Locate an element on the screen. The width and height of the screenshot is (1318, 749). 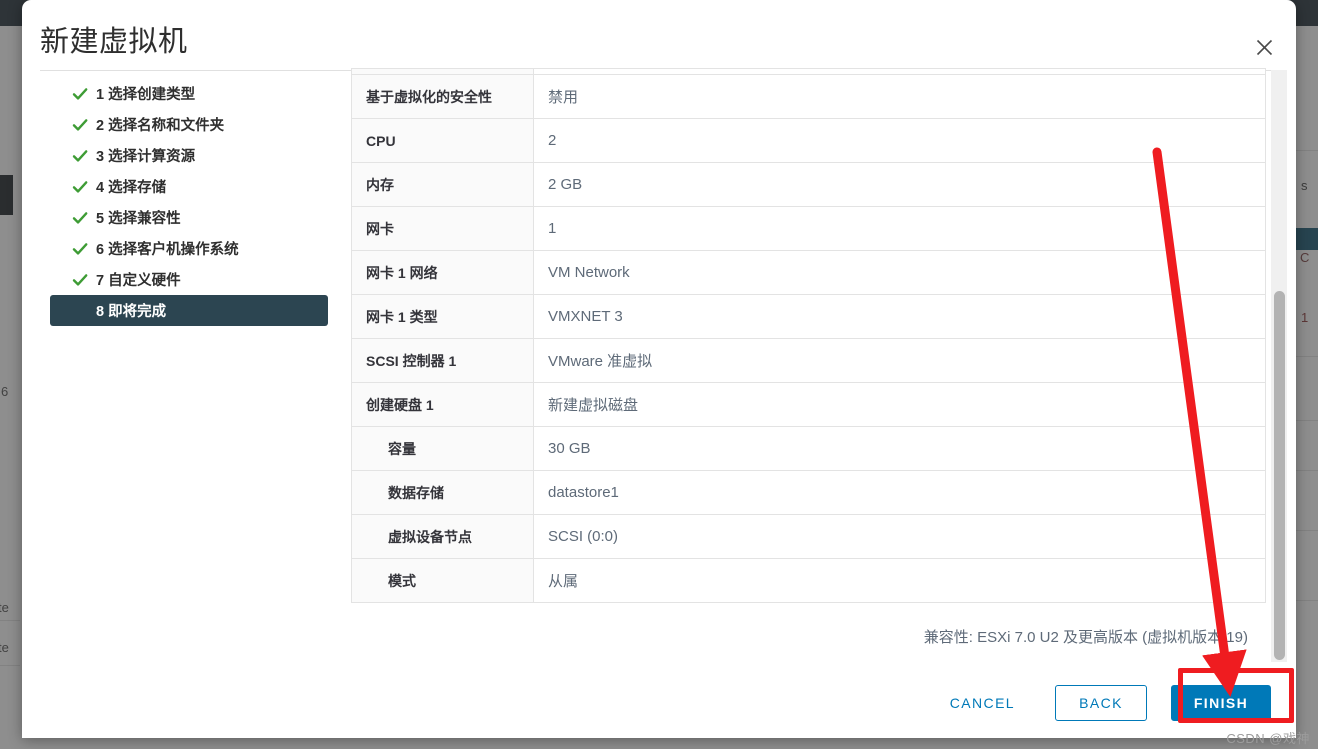
table-cell-value: 1 is located at coordinates (899, 228).